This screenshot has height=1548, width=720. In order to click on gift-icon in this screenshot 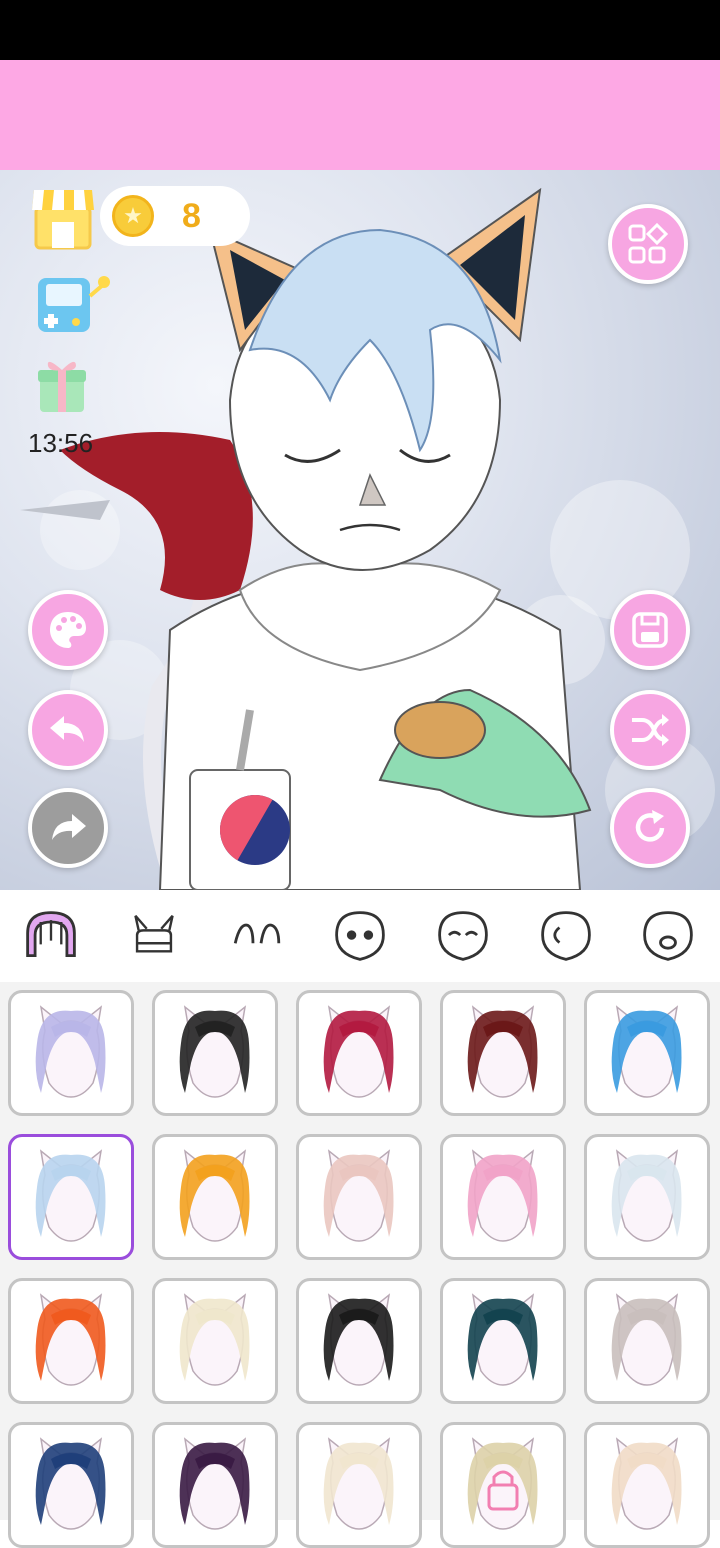, I will do `click(62, 385)`.